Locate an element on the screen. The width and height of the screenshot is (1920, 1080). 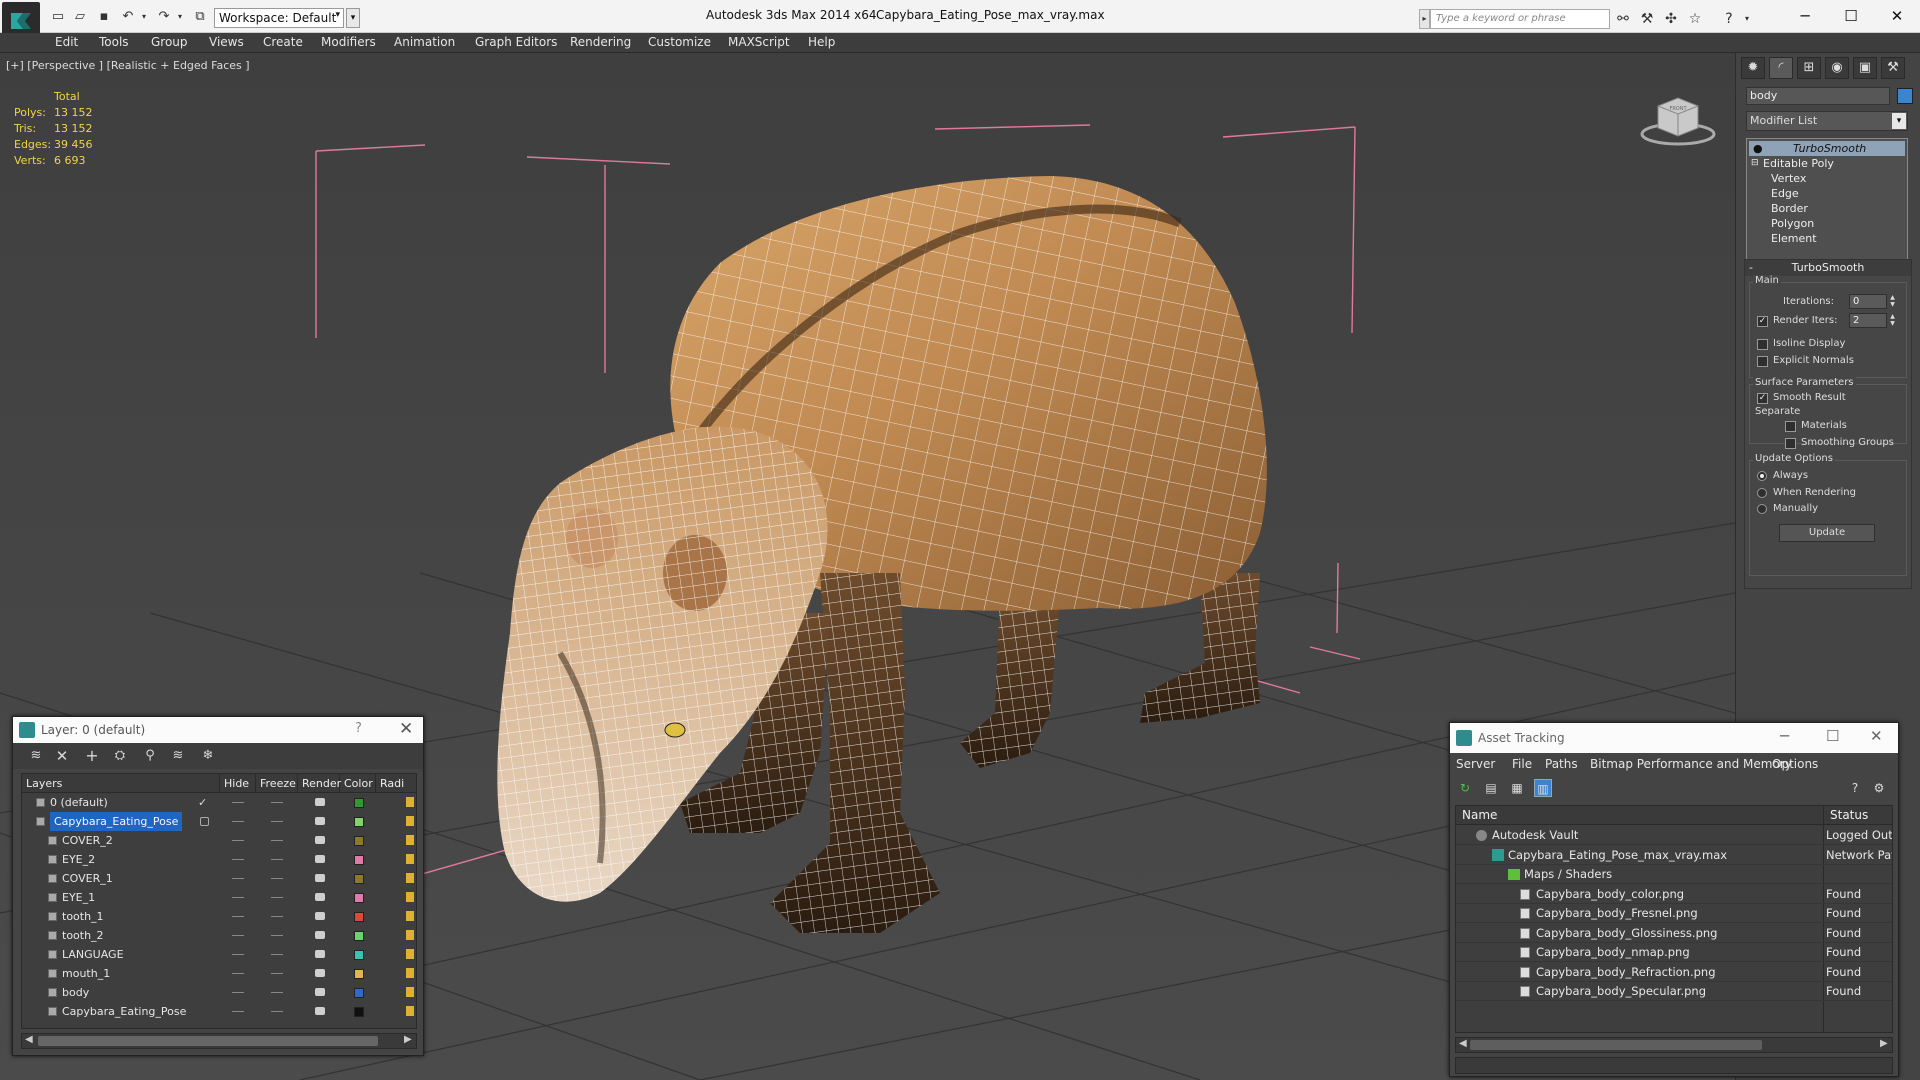
spinner-arrows-icon: ▲ ▼ is located at coordinates (1892, 301).